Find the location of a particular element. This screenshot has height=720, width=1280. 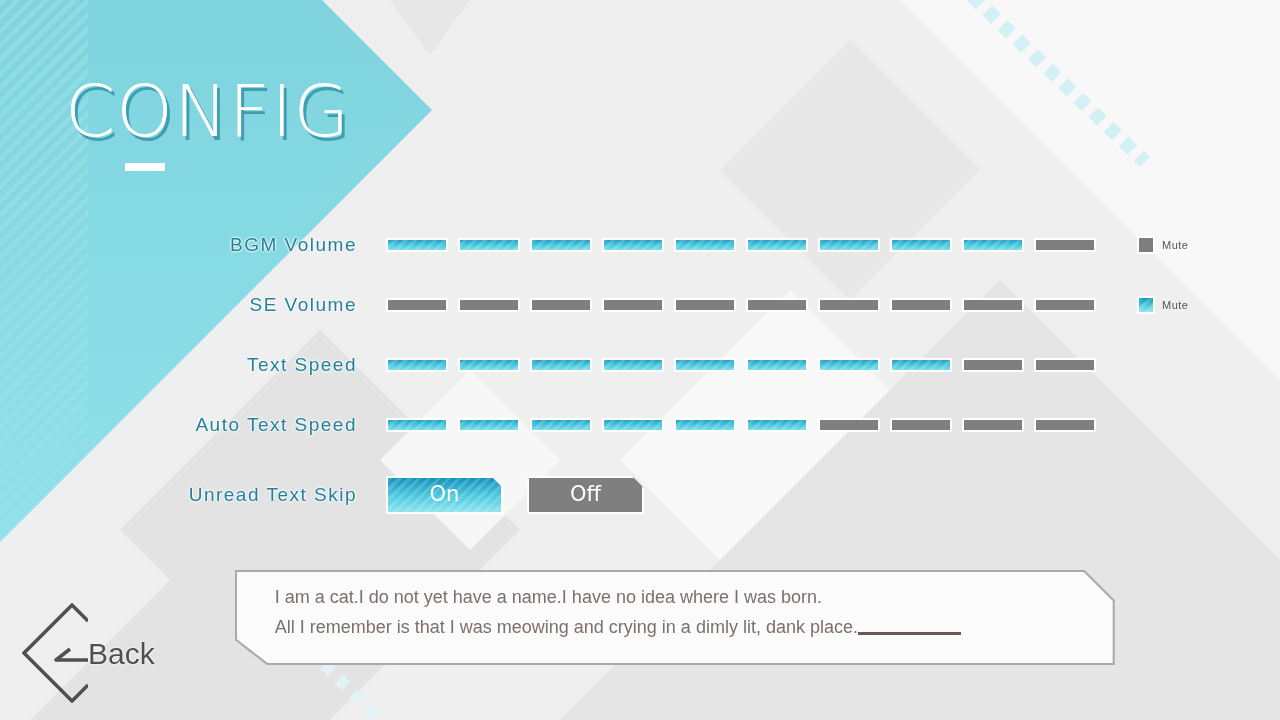

text-cursor-icon is located at coordinates (909, 633).